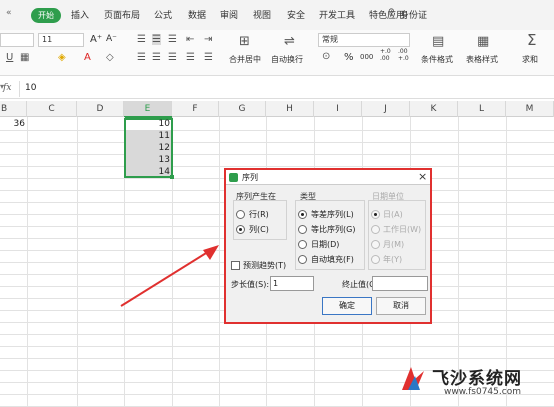  What do you see at coordinates (122, 14) in the screenshot?
I see `tab-page-layout: 页面布局` at bounding box center [122, 14].